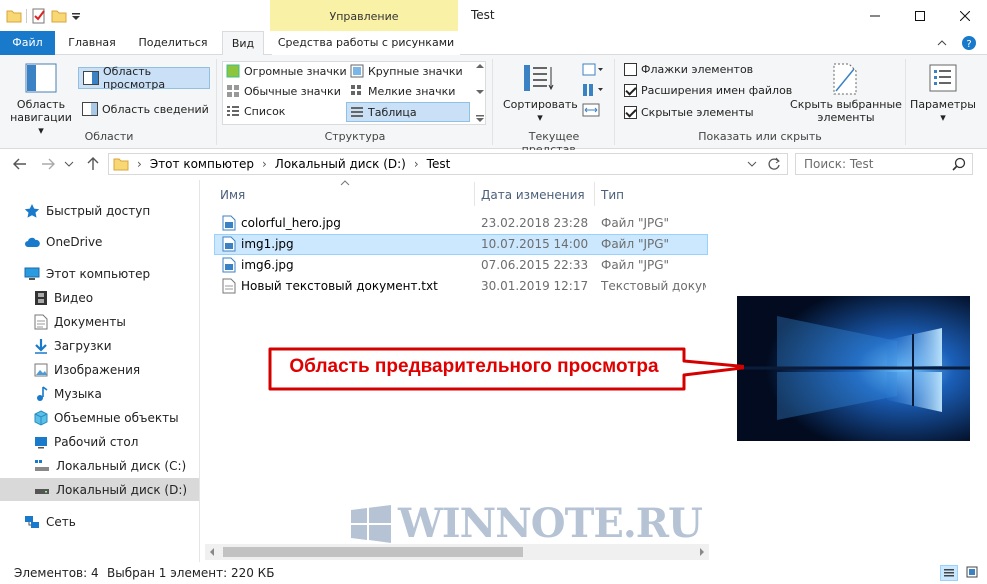 The height and width of the screenshot is (584, 987). Describe the element at coordinates (99, 393) in the screenshot. I see `nav-music: Музыка` at that location.